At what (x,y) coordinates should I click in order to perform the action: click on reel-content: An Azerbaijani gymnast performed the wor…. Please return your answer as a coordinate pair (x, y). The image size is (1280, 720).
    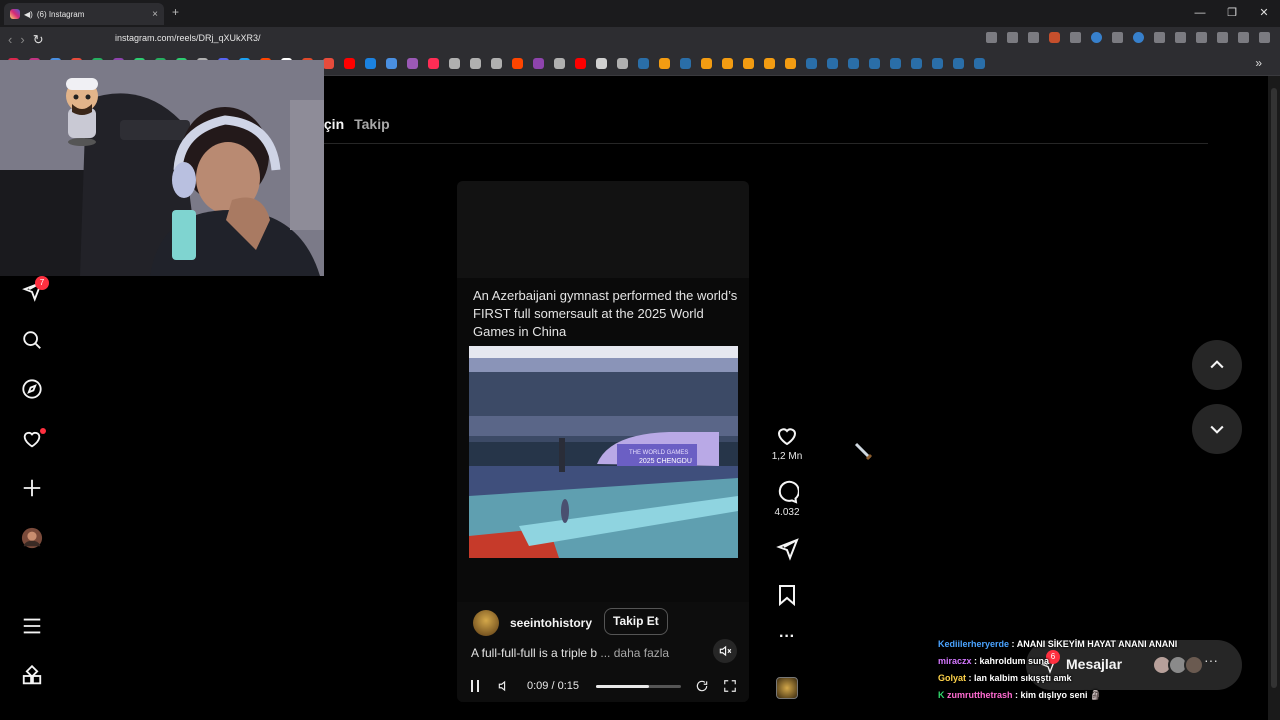
    Looking at the image, I should click on (603, 440).